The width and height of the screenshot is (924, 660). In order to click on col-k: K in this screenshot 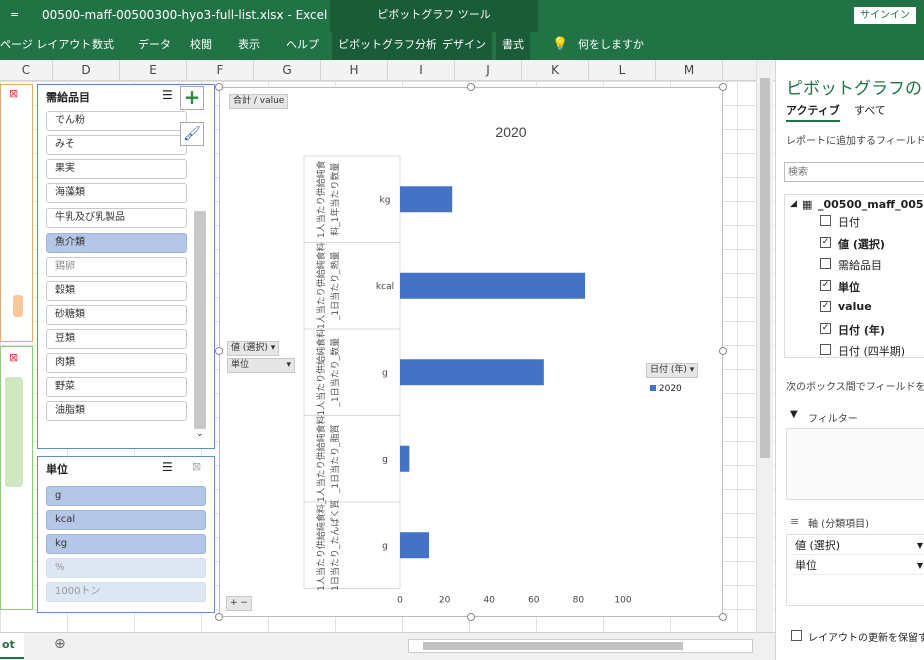, I will do `click(555, 70)`.